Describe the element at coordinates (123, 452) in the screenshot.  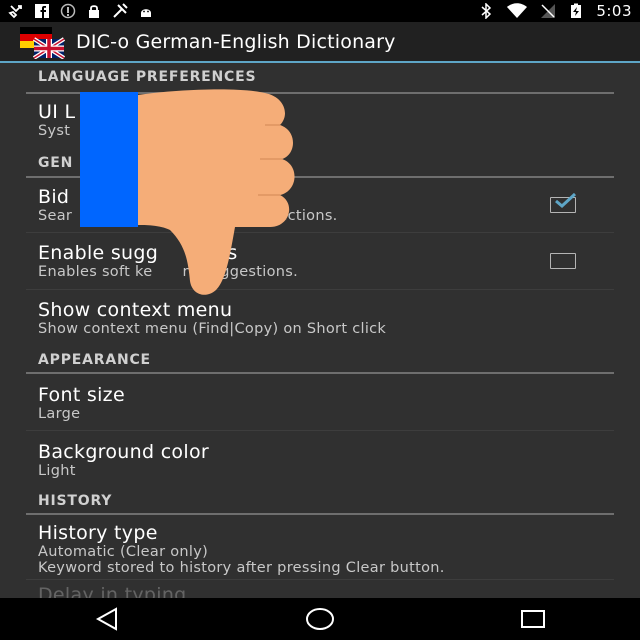
I see `pref-title: Background color` at that location.